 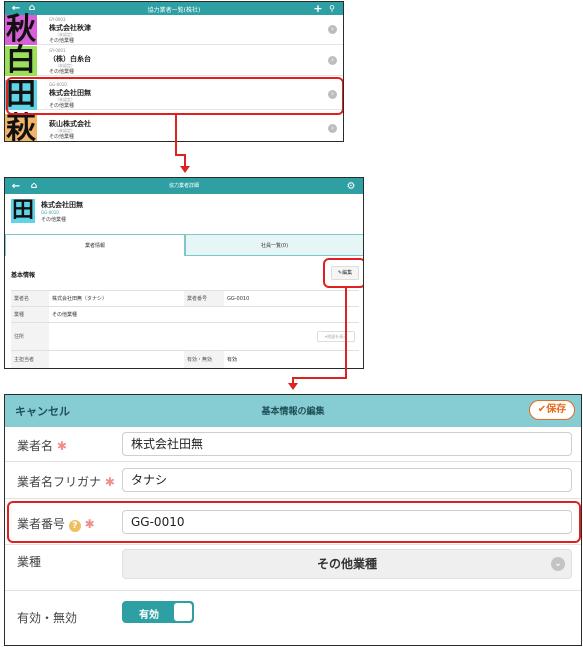 I want to click on field-row-name: 業者名 ✱ 株式会社田無, so click(x=293, y=444).